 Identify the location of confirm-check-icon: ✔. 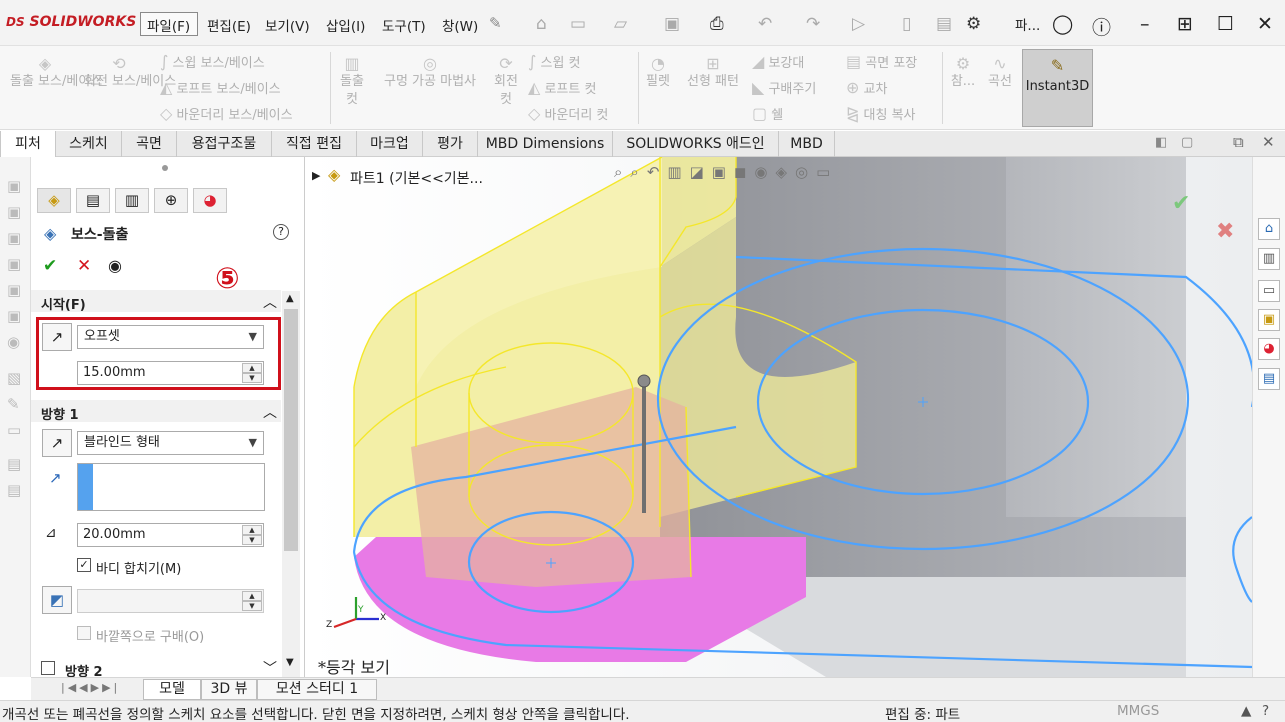
(1181, 203).